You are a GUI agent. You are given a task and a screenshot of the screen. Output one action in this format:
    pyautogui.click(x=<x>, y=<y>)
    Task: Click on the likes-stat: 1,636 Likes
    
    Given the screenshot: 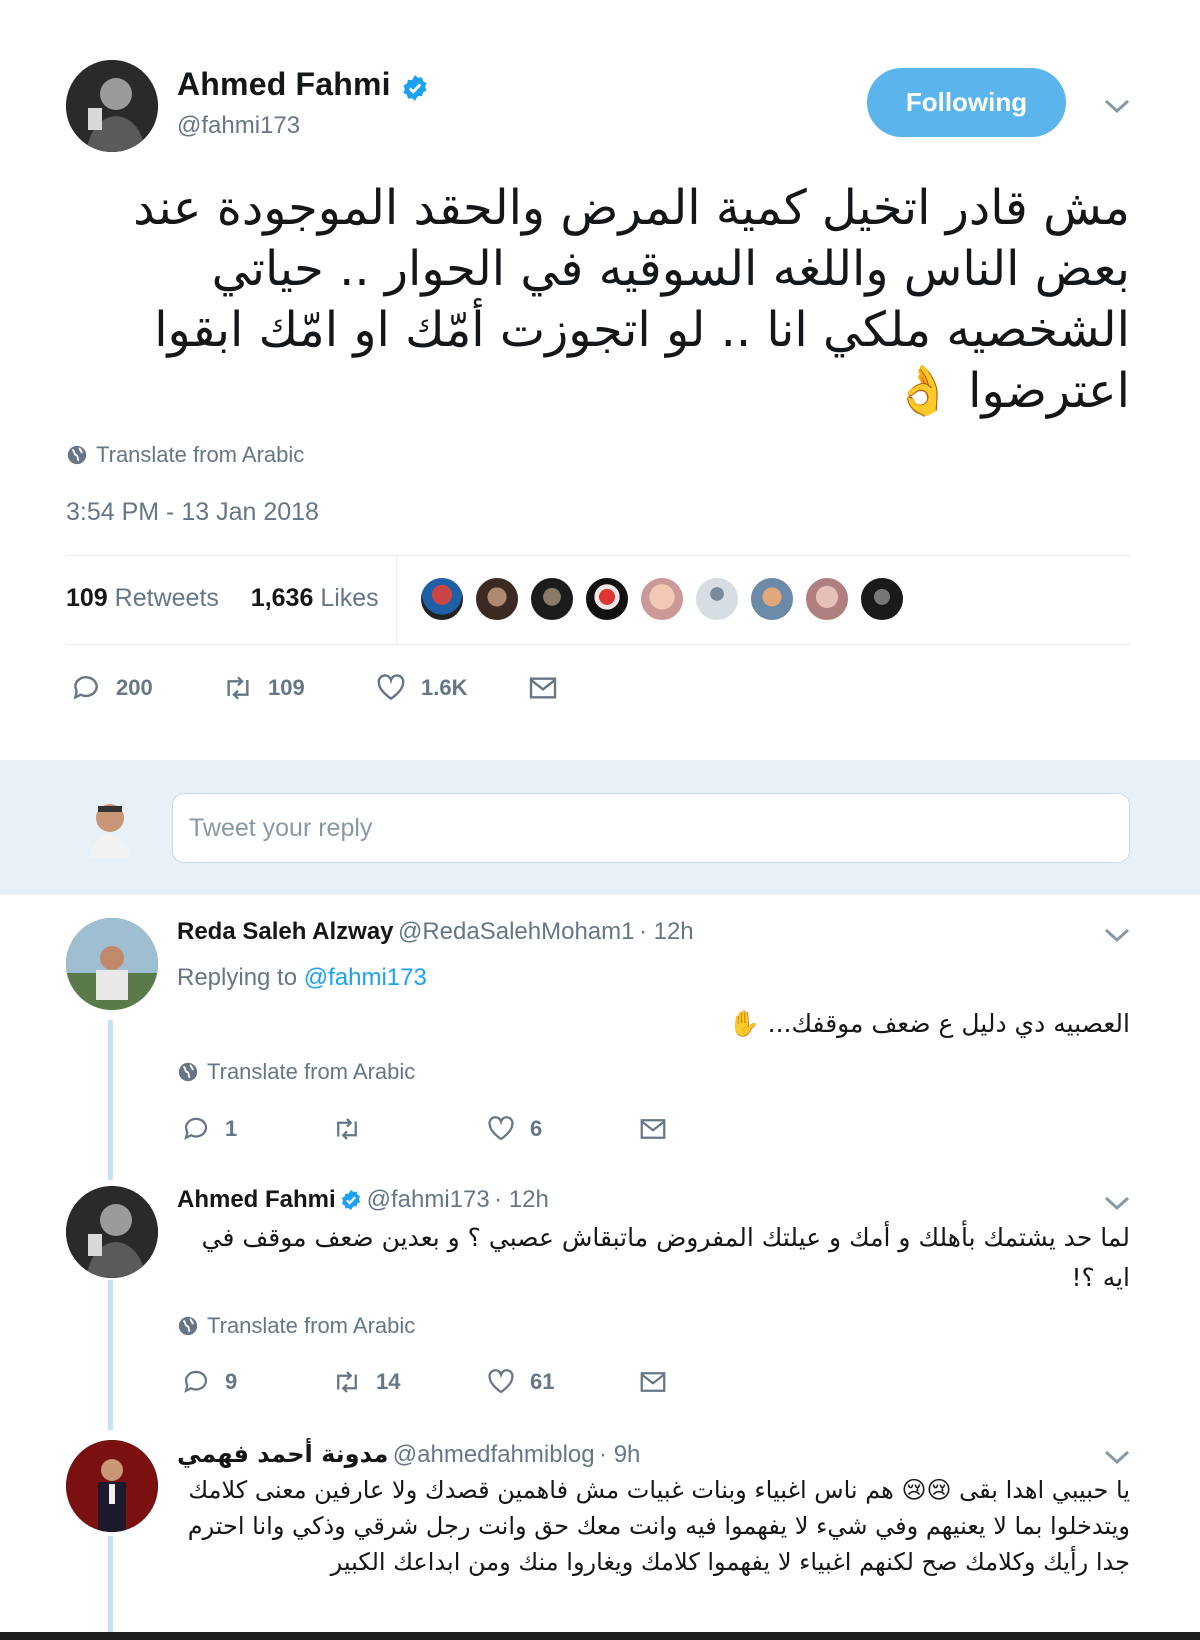 What is the action you would take?
    pyautogui.click(x=315, y=598)
    